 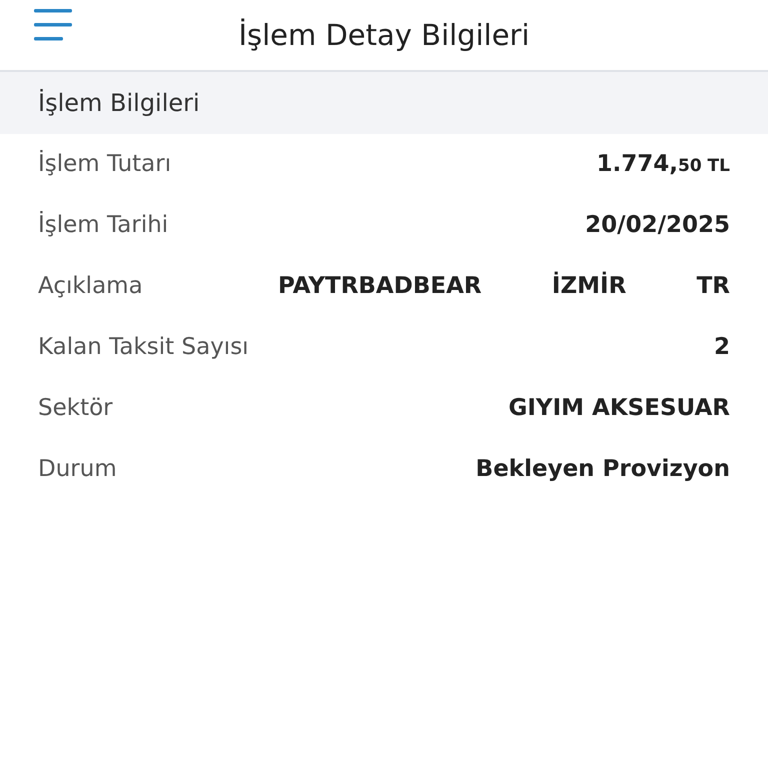 I want to click on page-title: İşlem Detay Bilgileri, so click(x=384, y=35).